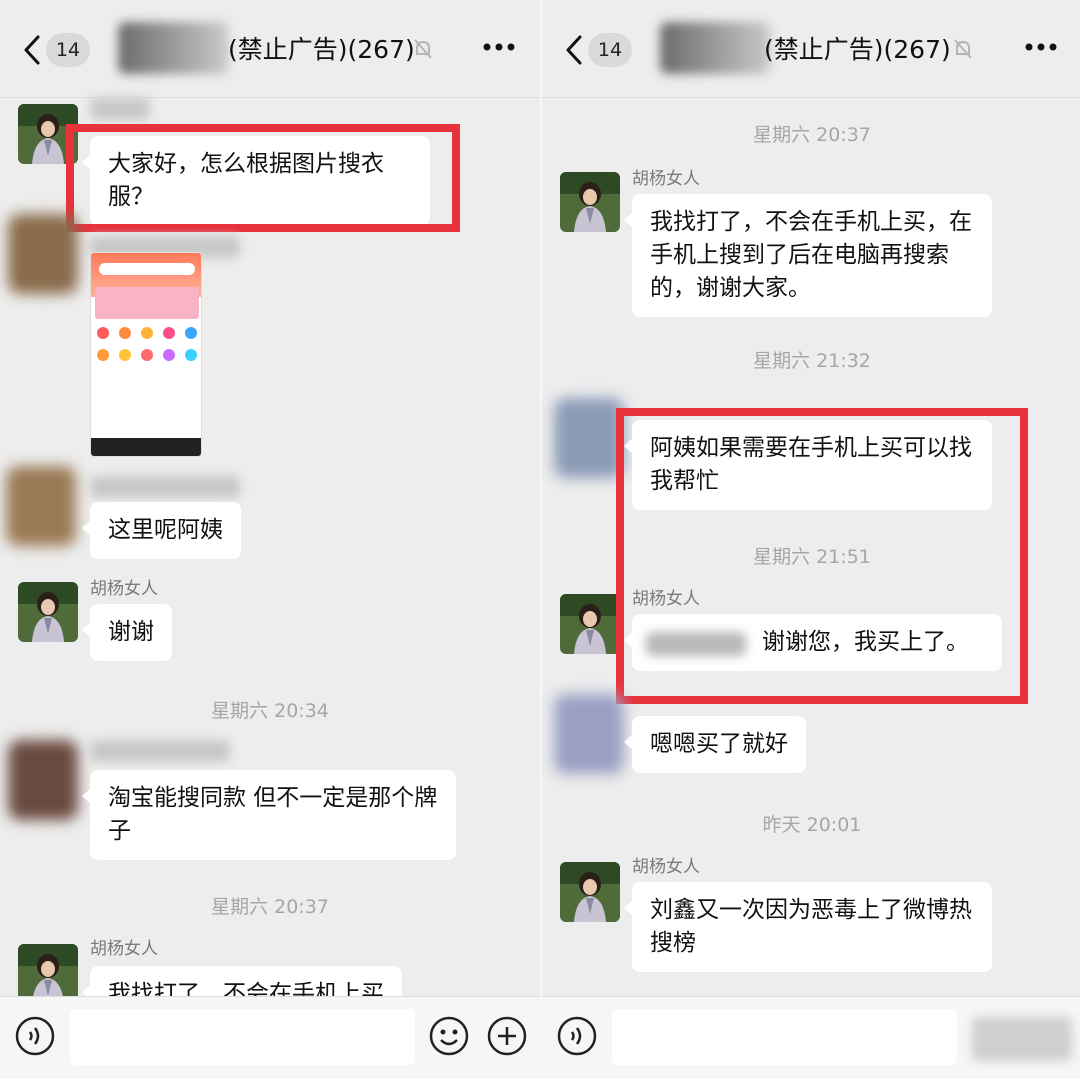 This screenshot has width=1080, height=1079. What do you see at coordinates (507, 1036) in the screenshot?
I see `plus-icon` at bounding box center [507, 1036].